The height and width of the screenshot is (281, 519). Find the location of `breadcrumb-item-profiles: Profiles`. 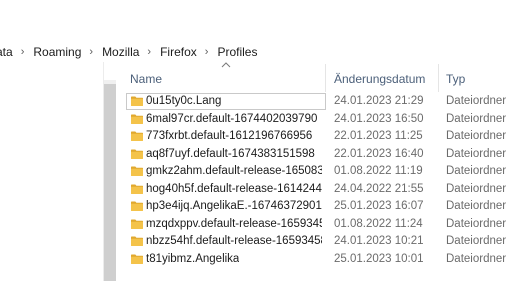

breadcrumb-item-profiles: Profiles is located at coordinates (237, 52).